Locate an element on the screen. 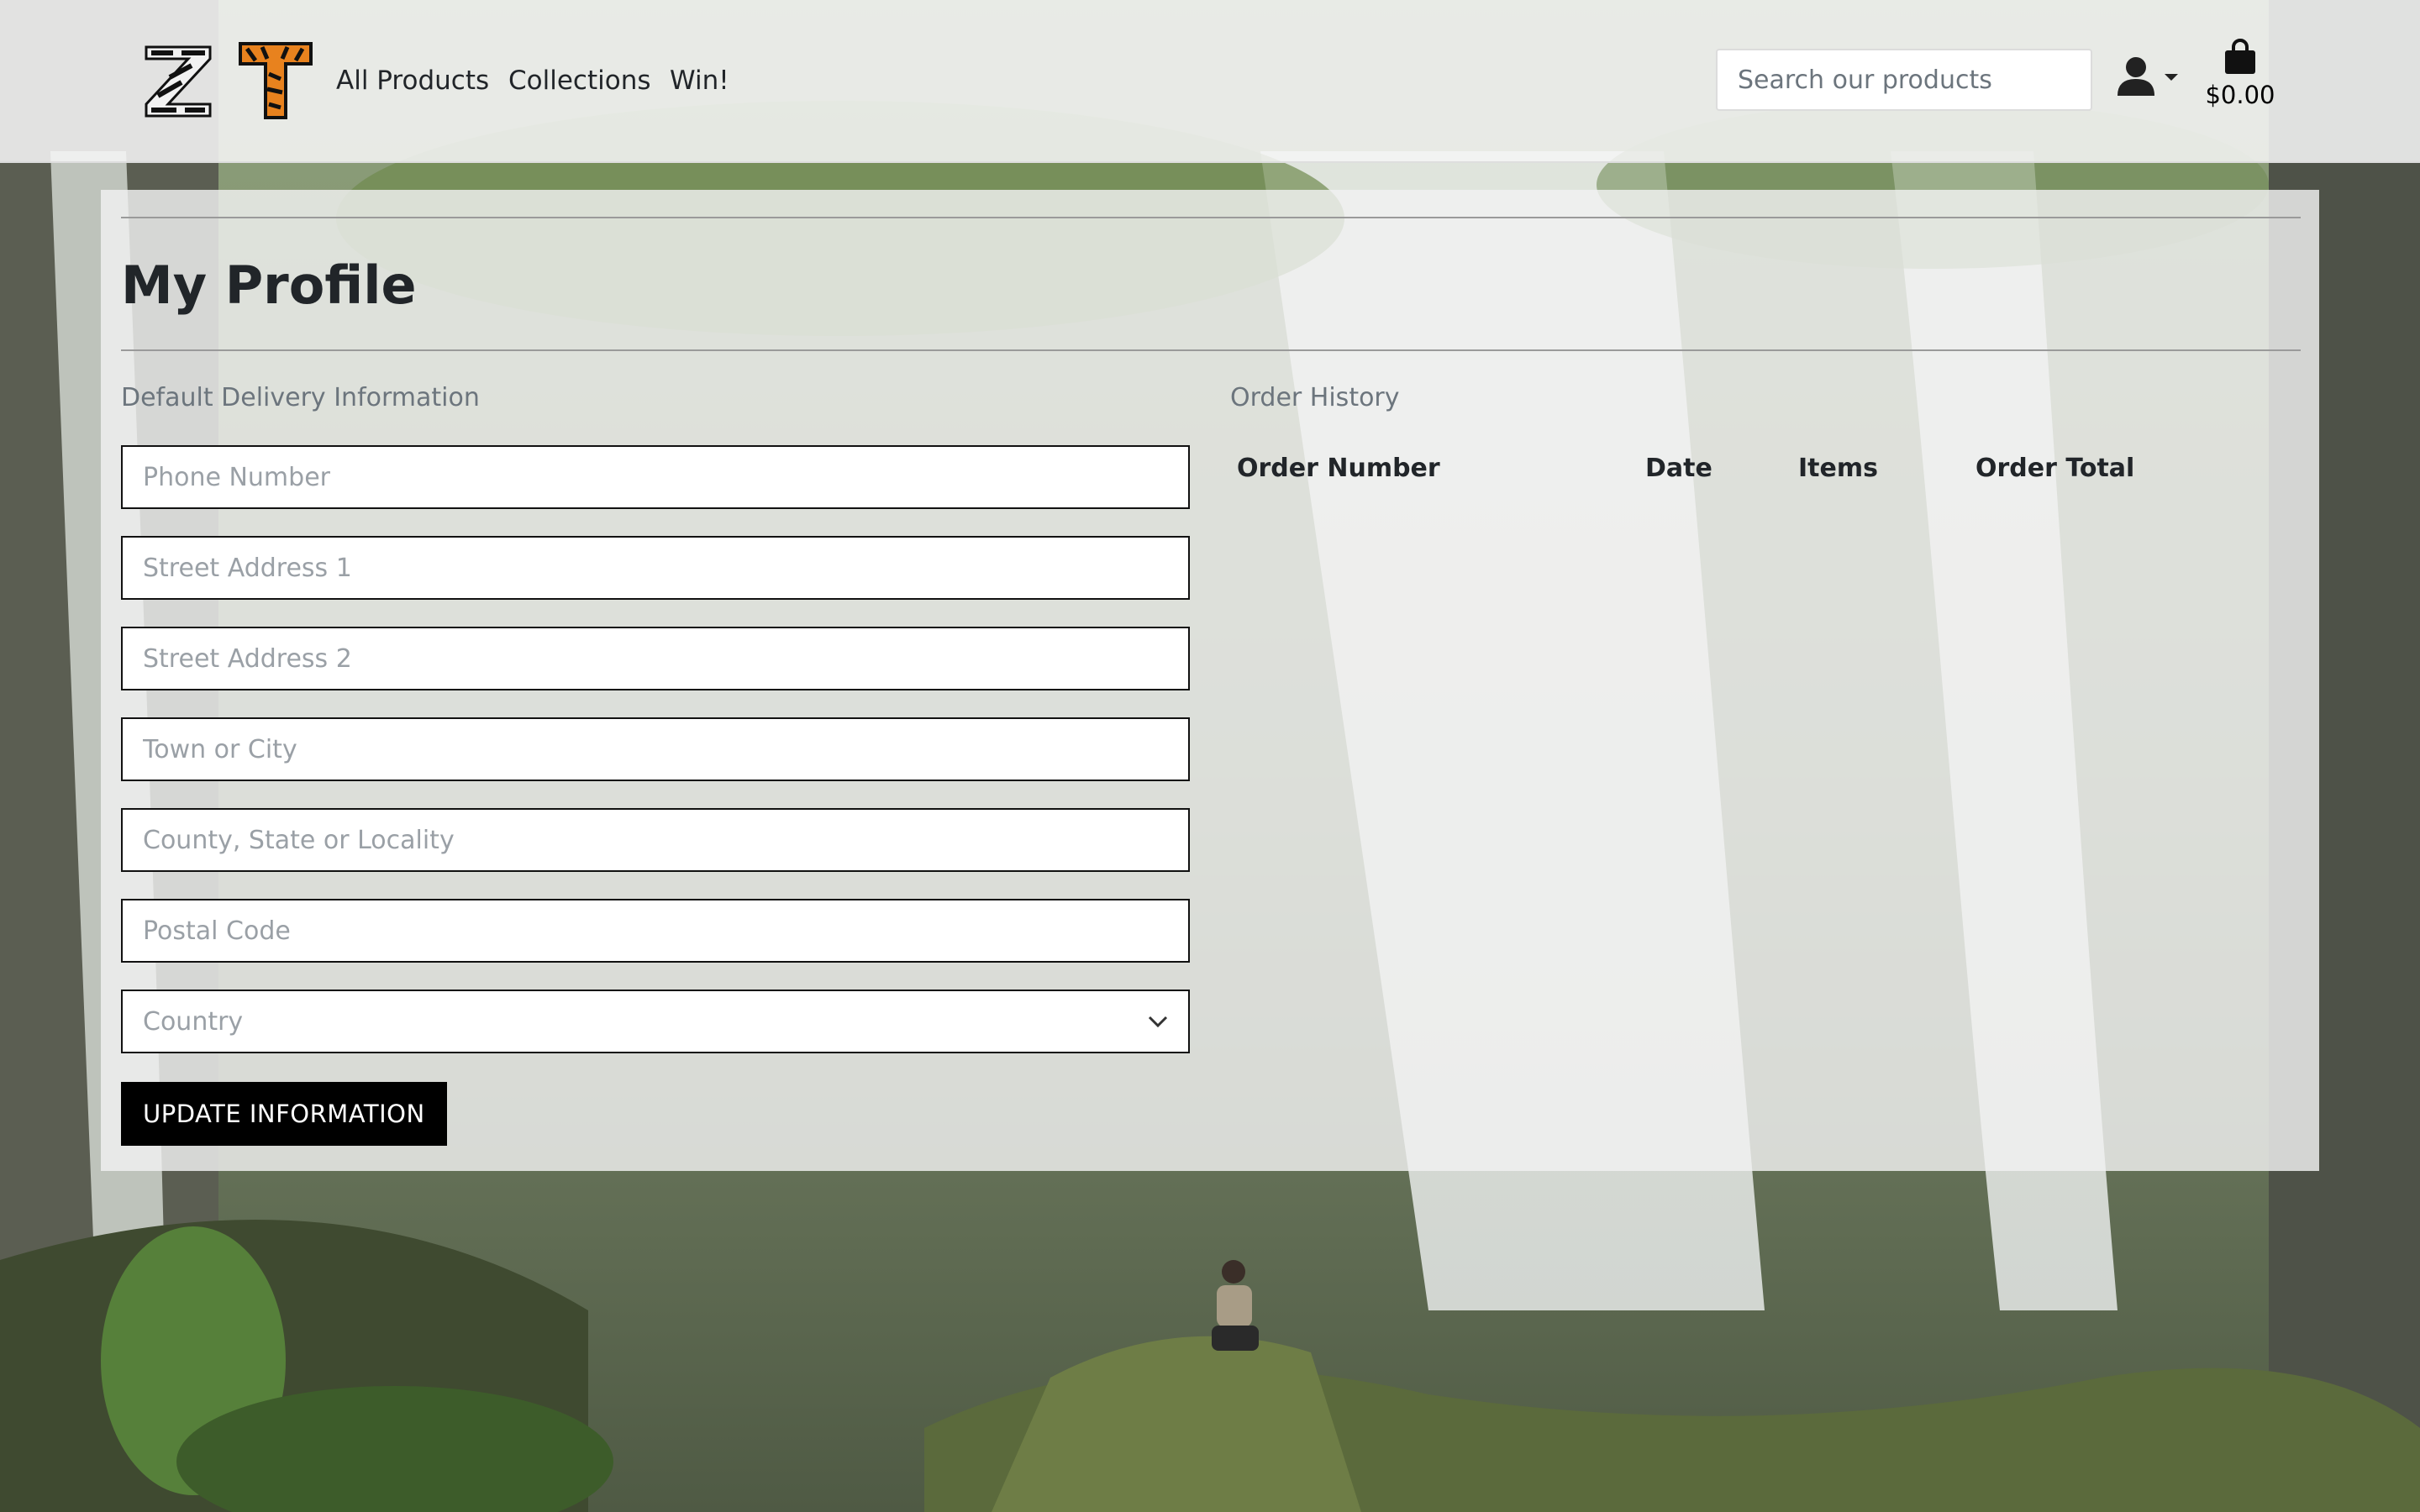 The width and height of the screenshot is (2420, 1512). delivery-info-heading: Default Delivery Information is located at coordinates (300, 397).